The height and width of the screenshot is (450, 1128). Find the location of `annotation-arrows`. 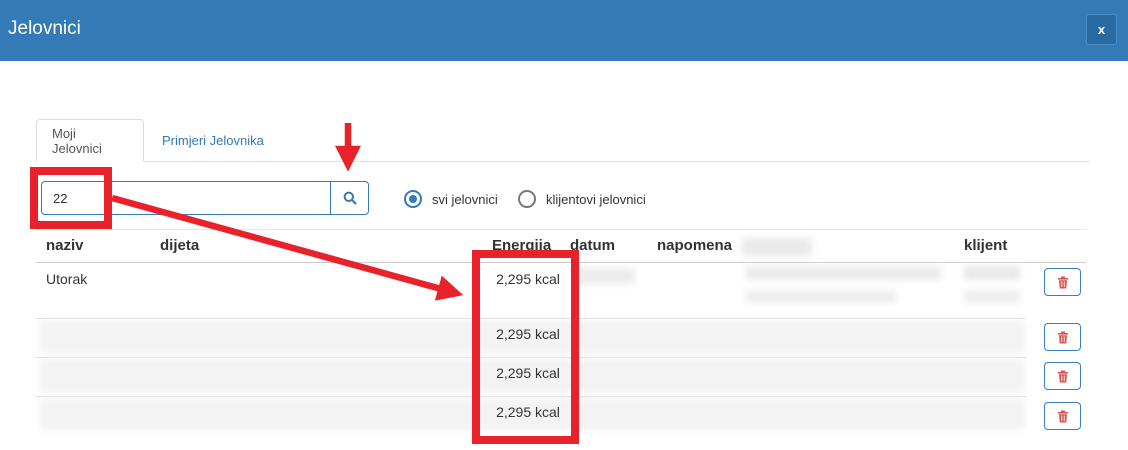

annotation-arrows is located at coordinates (287, 212).